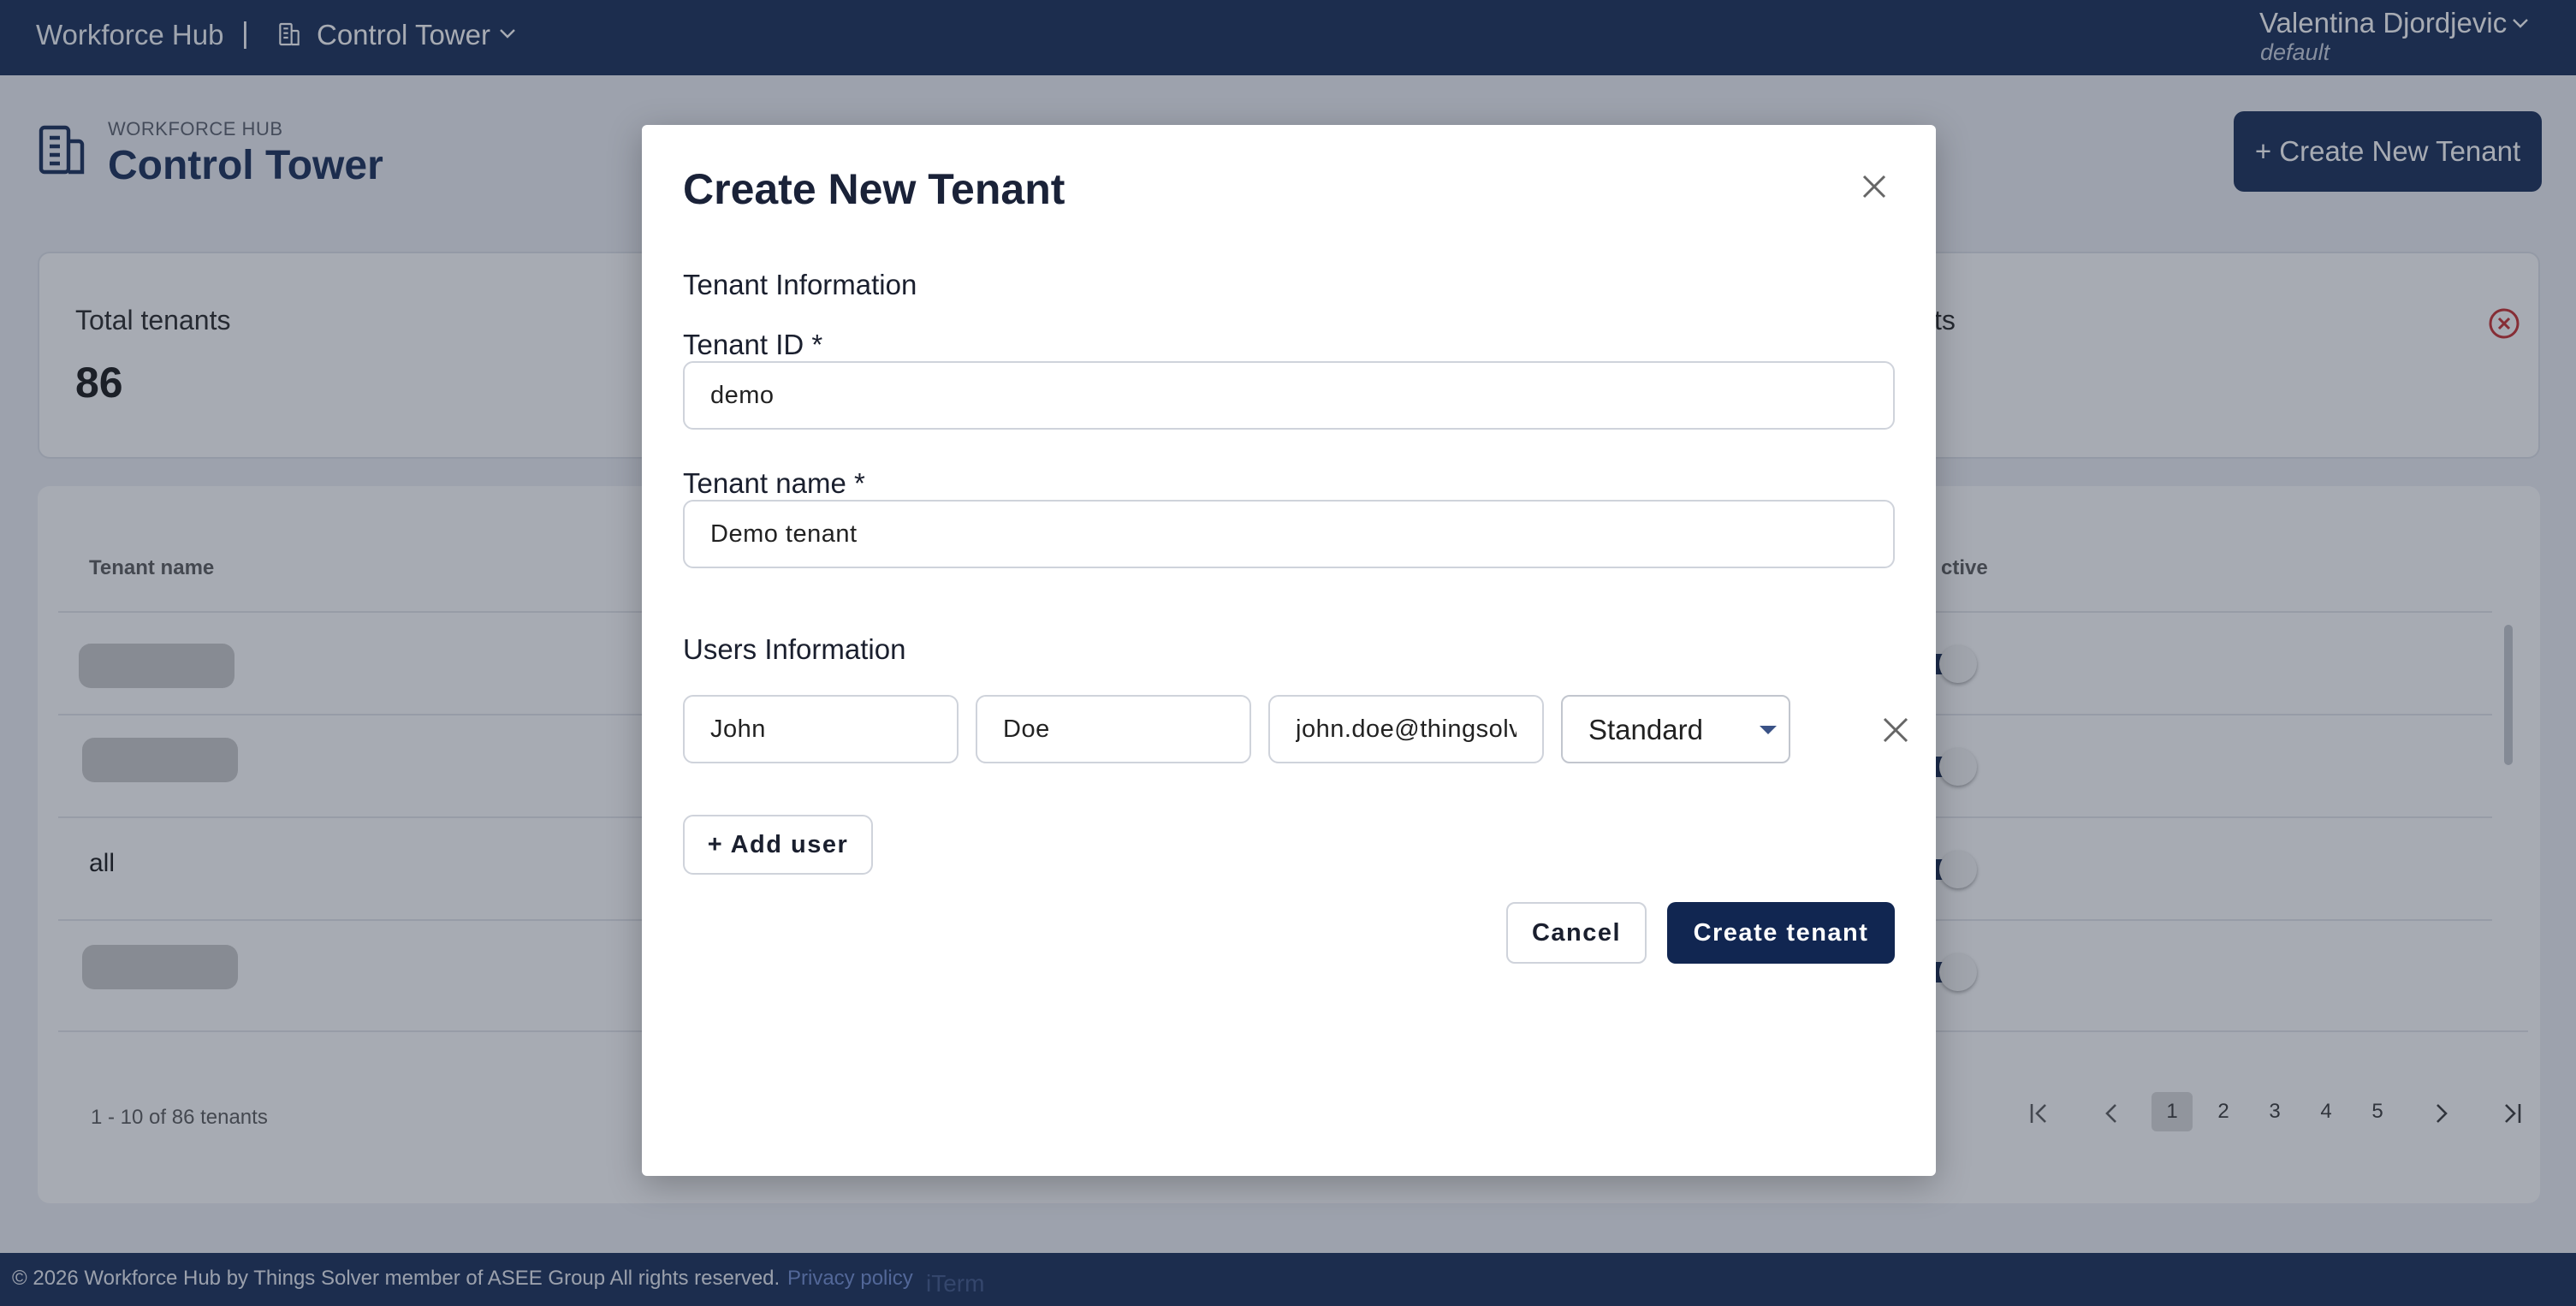 This screenshot has width=2576, height=1306. Describe the element at coordinates (1576, 933) in the screenshot. I see `cancel-button: Cancel` at that location.